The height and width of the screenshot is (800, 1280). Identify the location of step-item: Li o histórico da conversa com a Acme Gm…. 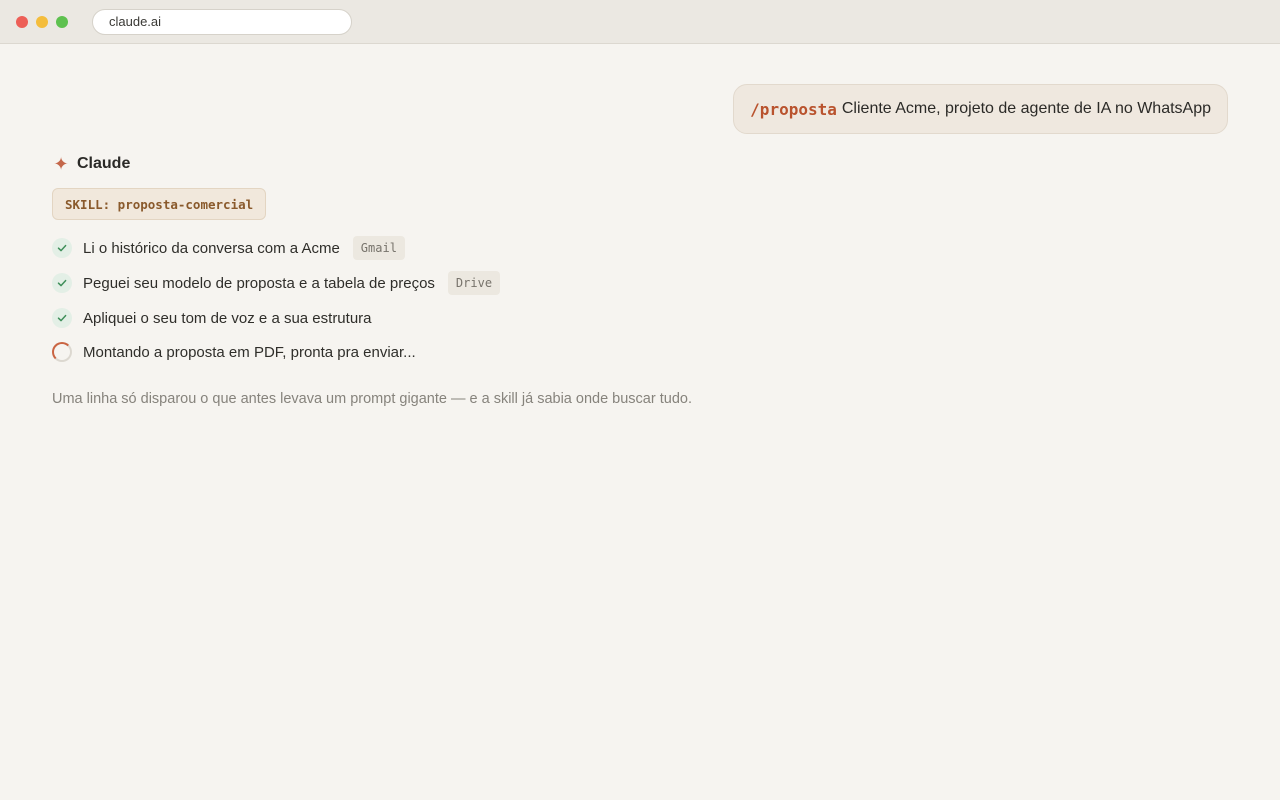
(228, 248).